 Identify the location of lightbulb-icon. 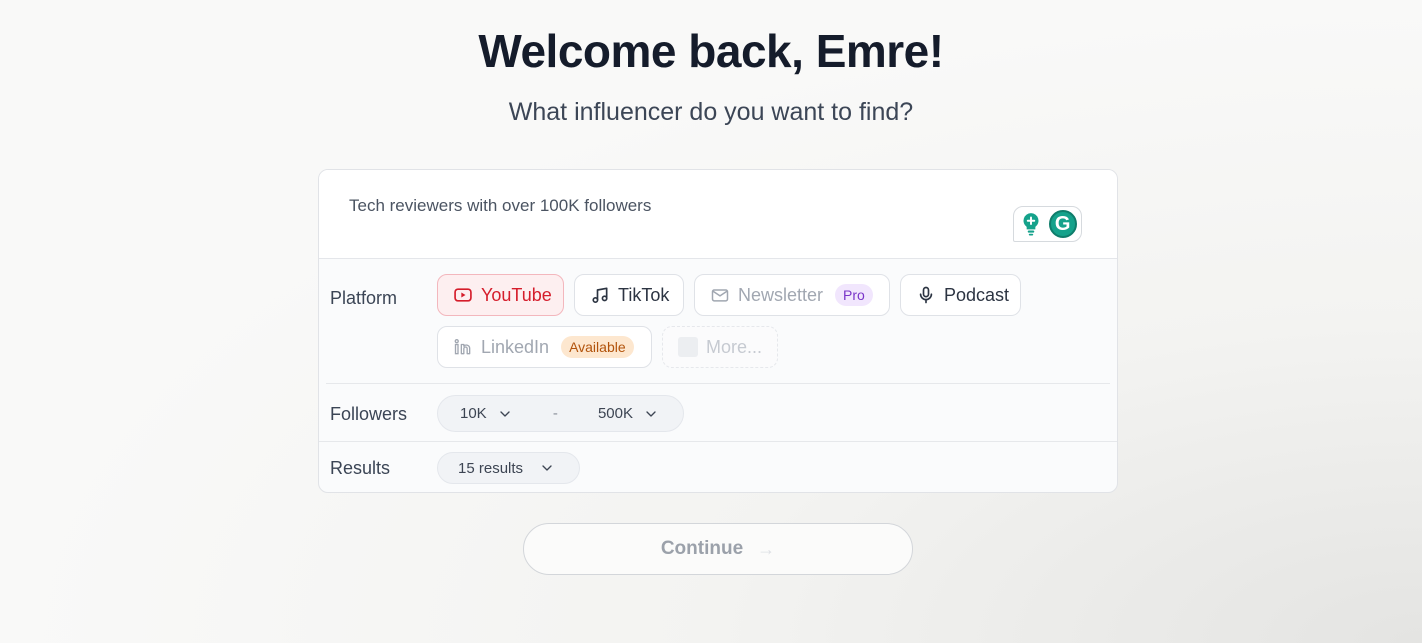
(1031, 224).